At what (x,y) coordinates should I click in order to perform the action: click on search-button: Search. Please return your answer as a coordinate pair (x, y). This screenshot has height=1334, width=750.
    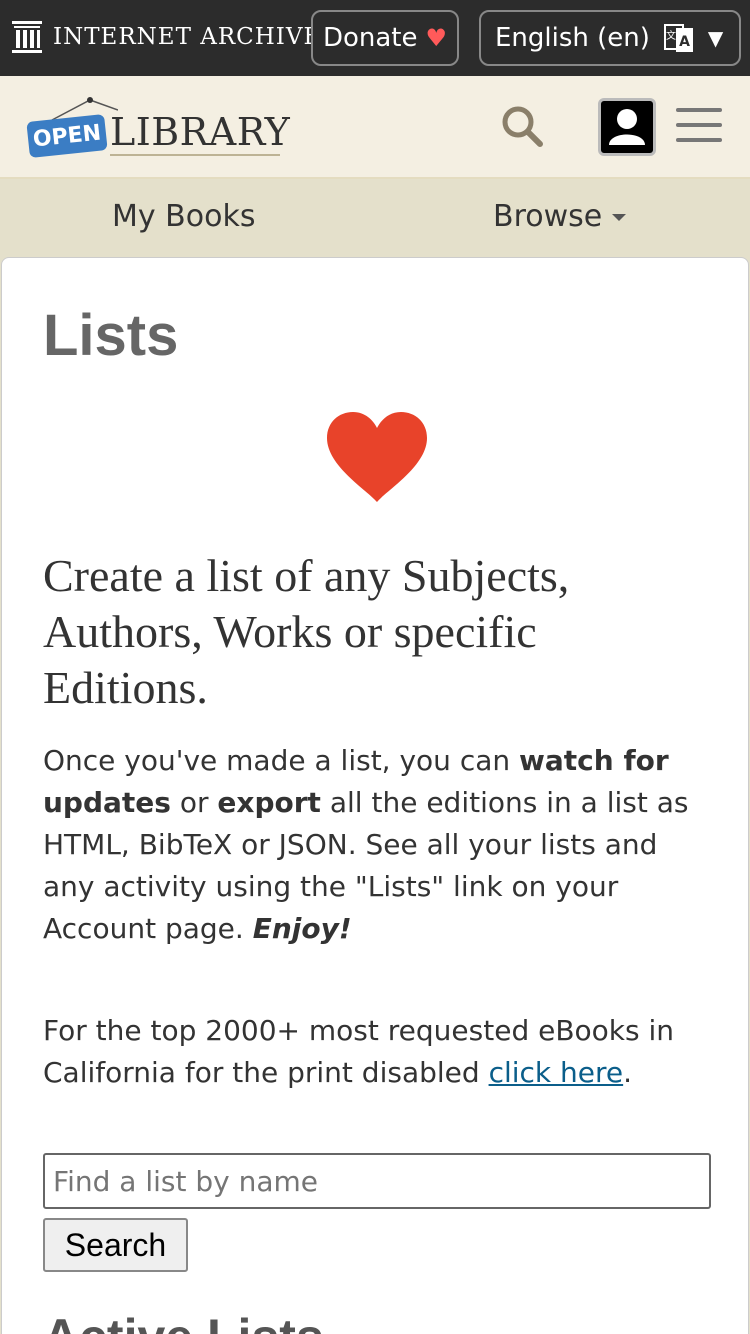
    Looking at the image, I should click on (115, 1245).